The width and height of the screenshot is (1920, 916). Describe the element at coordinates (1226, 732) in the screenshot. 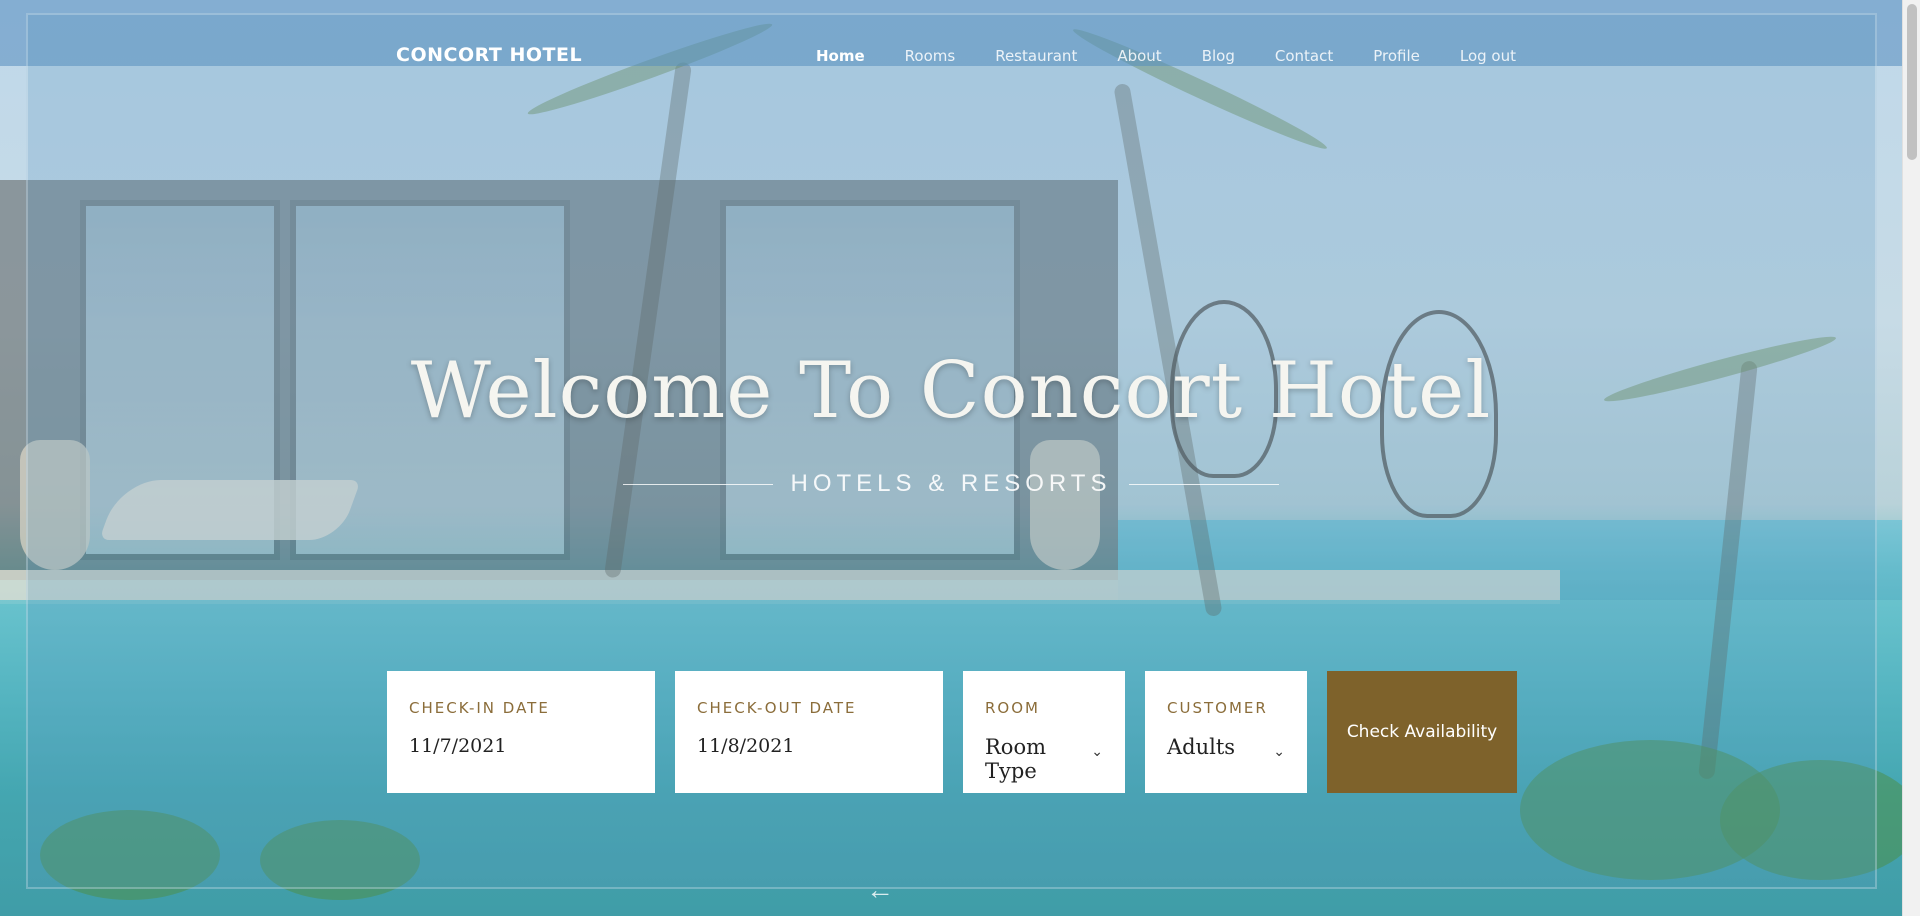

I see `customer-select: CUSTOMER Adults ⌄` at that location.